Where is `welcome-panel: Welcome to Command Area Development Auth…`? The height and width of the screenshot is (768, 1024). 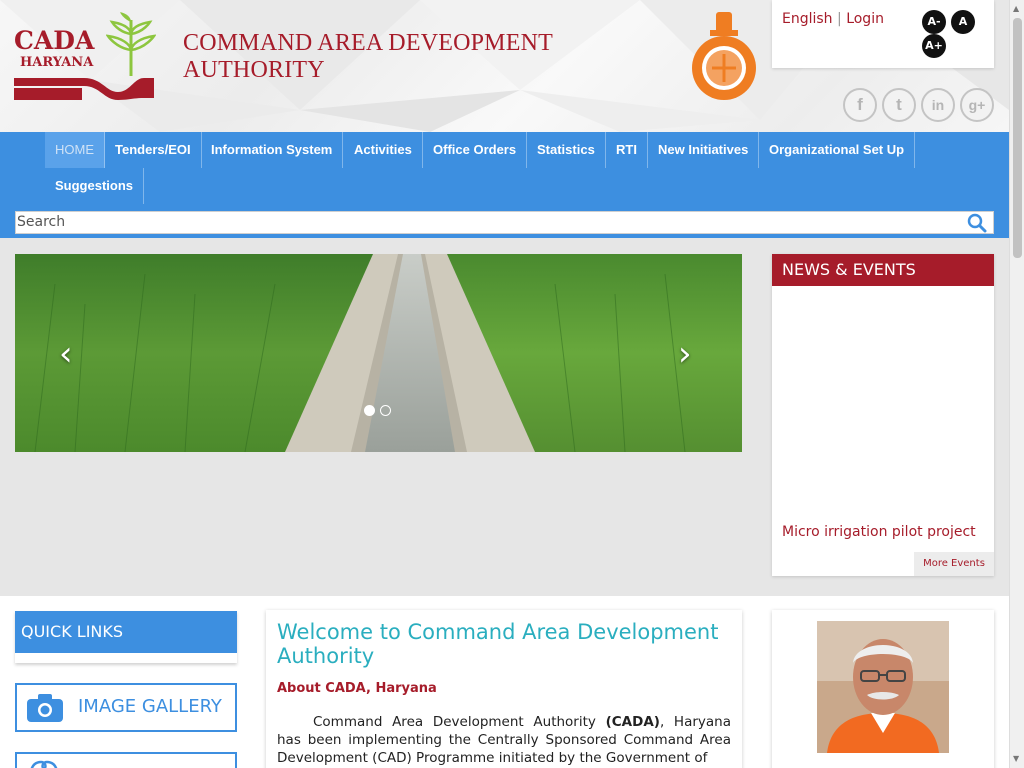
welcome-panel: Welcome to Command Area Development Auth… is located at coordinates (504, 689).